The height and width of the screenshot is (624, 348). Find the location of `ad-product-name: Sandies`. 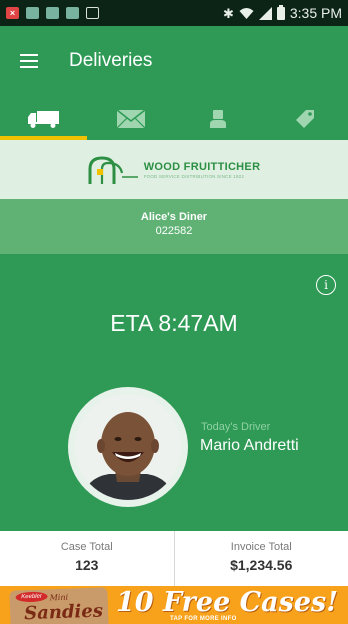

ad-product-name: Sandies is located at coordinates (63, 612).